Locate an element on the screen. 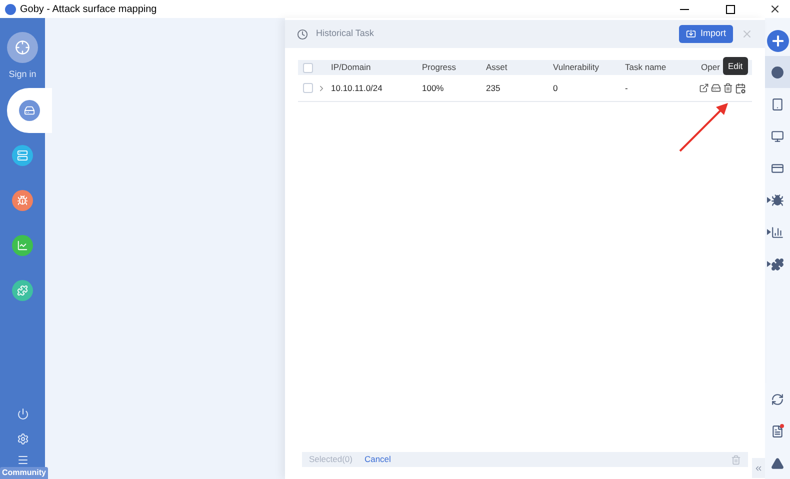 Image resolution: width=790 pixels, height=479 pixels. table-cell-text: 235 is located at coordinates (494, 88).